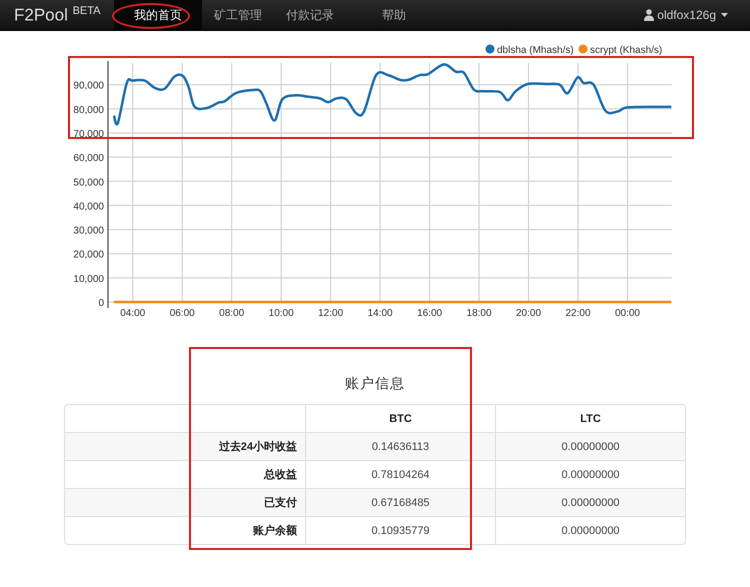 This screenshot has width=750, height=587. I want to click on nav-link: 我的首页, so click(158, 15).